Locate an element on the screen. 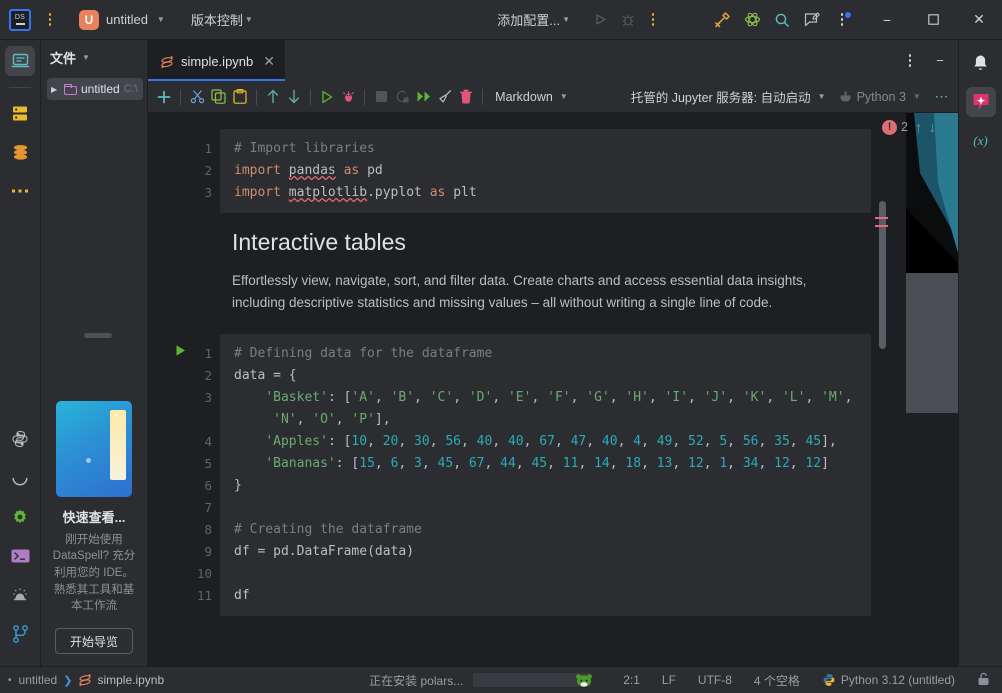  tab-label: simple.ipynb is located at coordinates (217, 61).